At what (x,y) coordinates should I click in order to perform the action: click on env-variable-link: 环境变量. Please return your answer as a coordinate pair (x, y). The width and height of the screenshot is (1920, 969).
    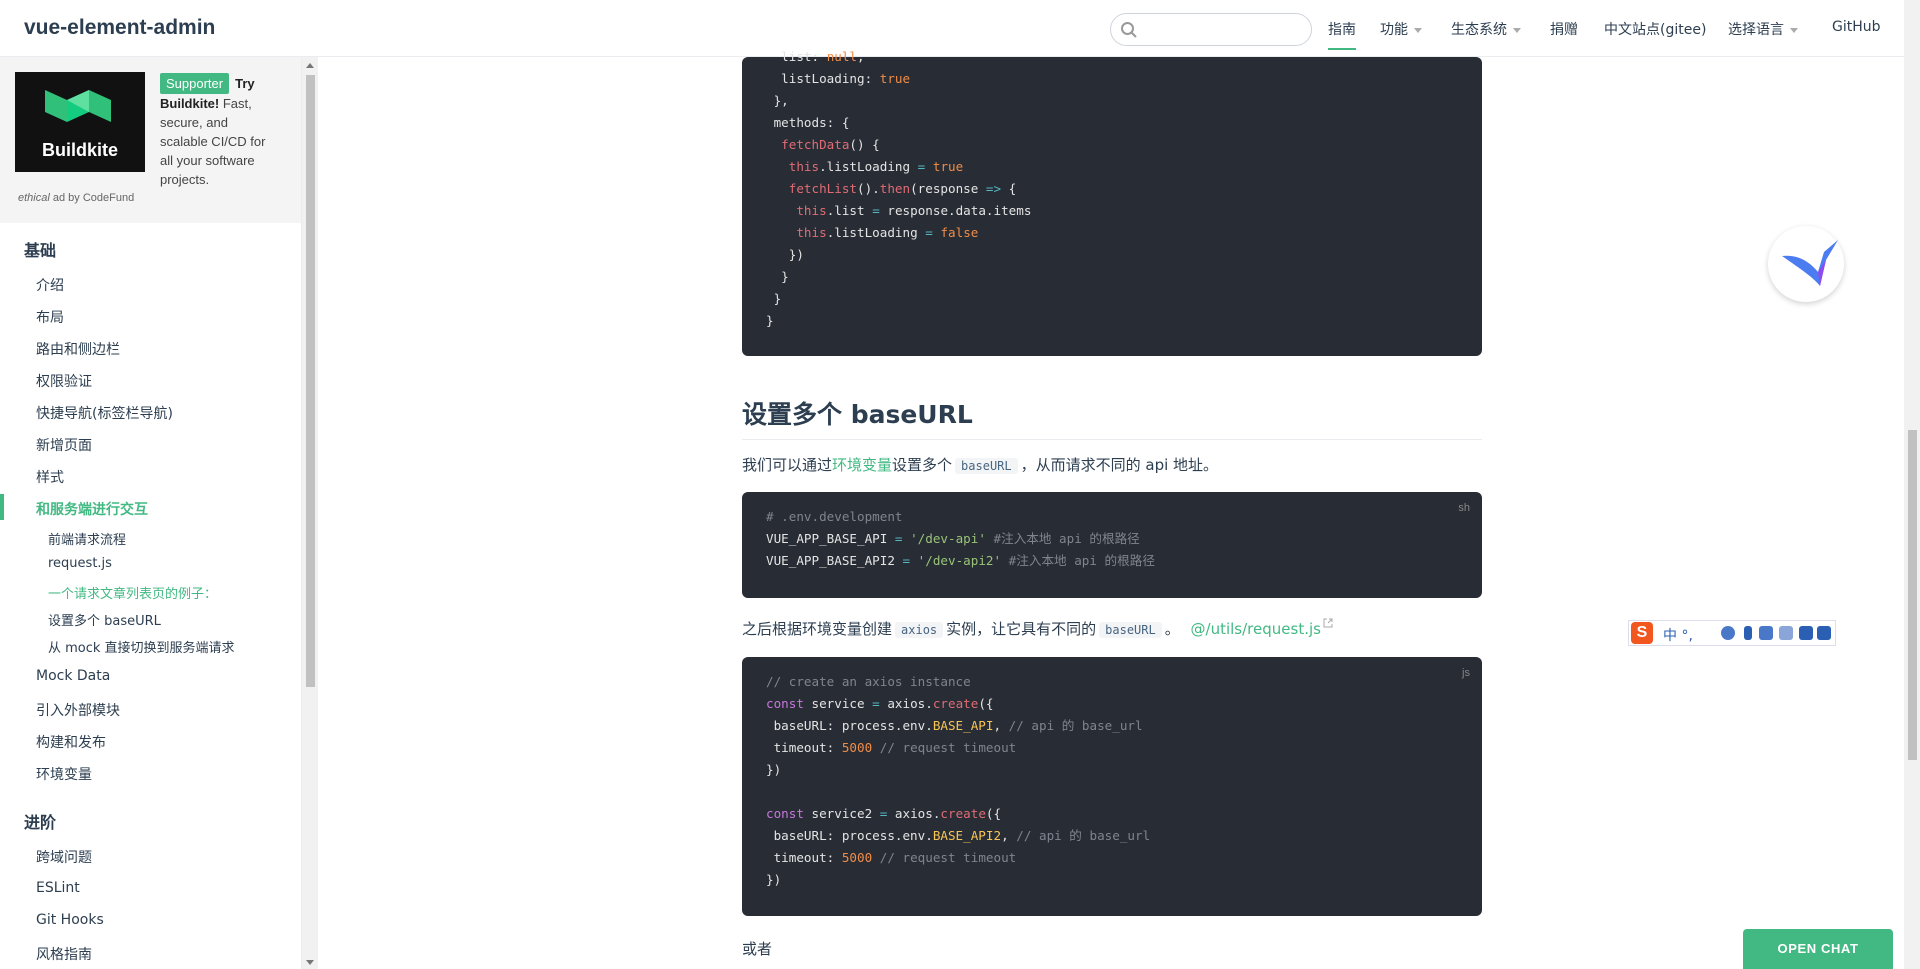
    Looking at the image, I should click on (862, 465).